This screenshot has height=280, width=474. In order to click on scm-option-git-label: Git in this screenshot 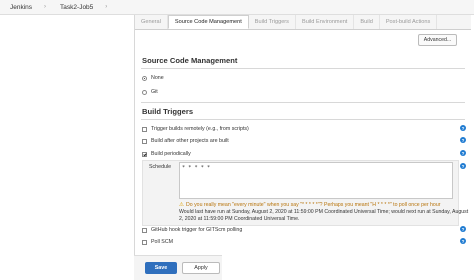, I will do `click(154, 92)`.